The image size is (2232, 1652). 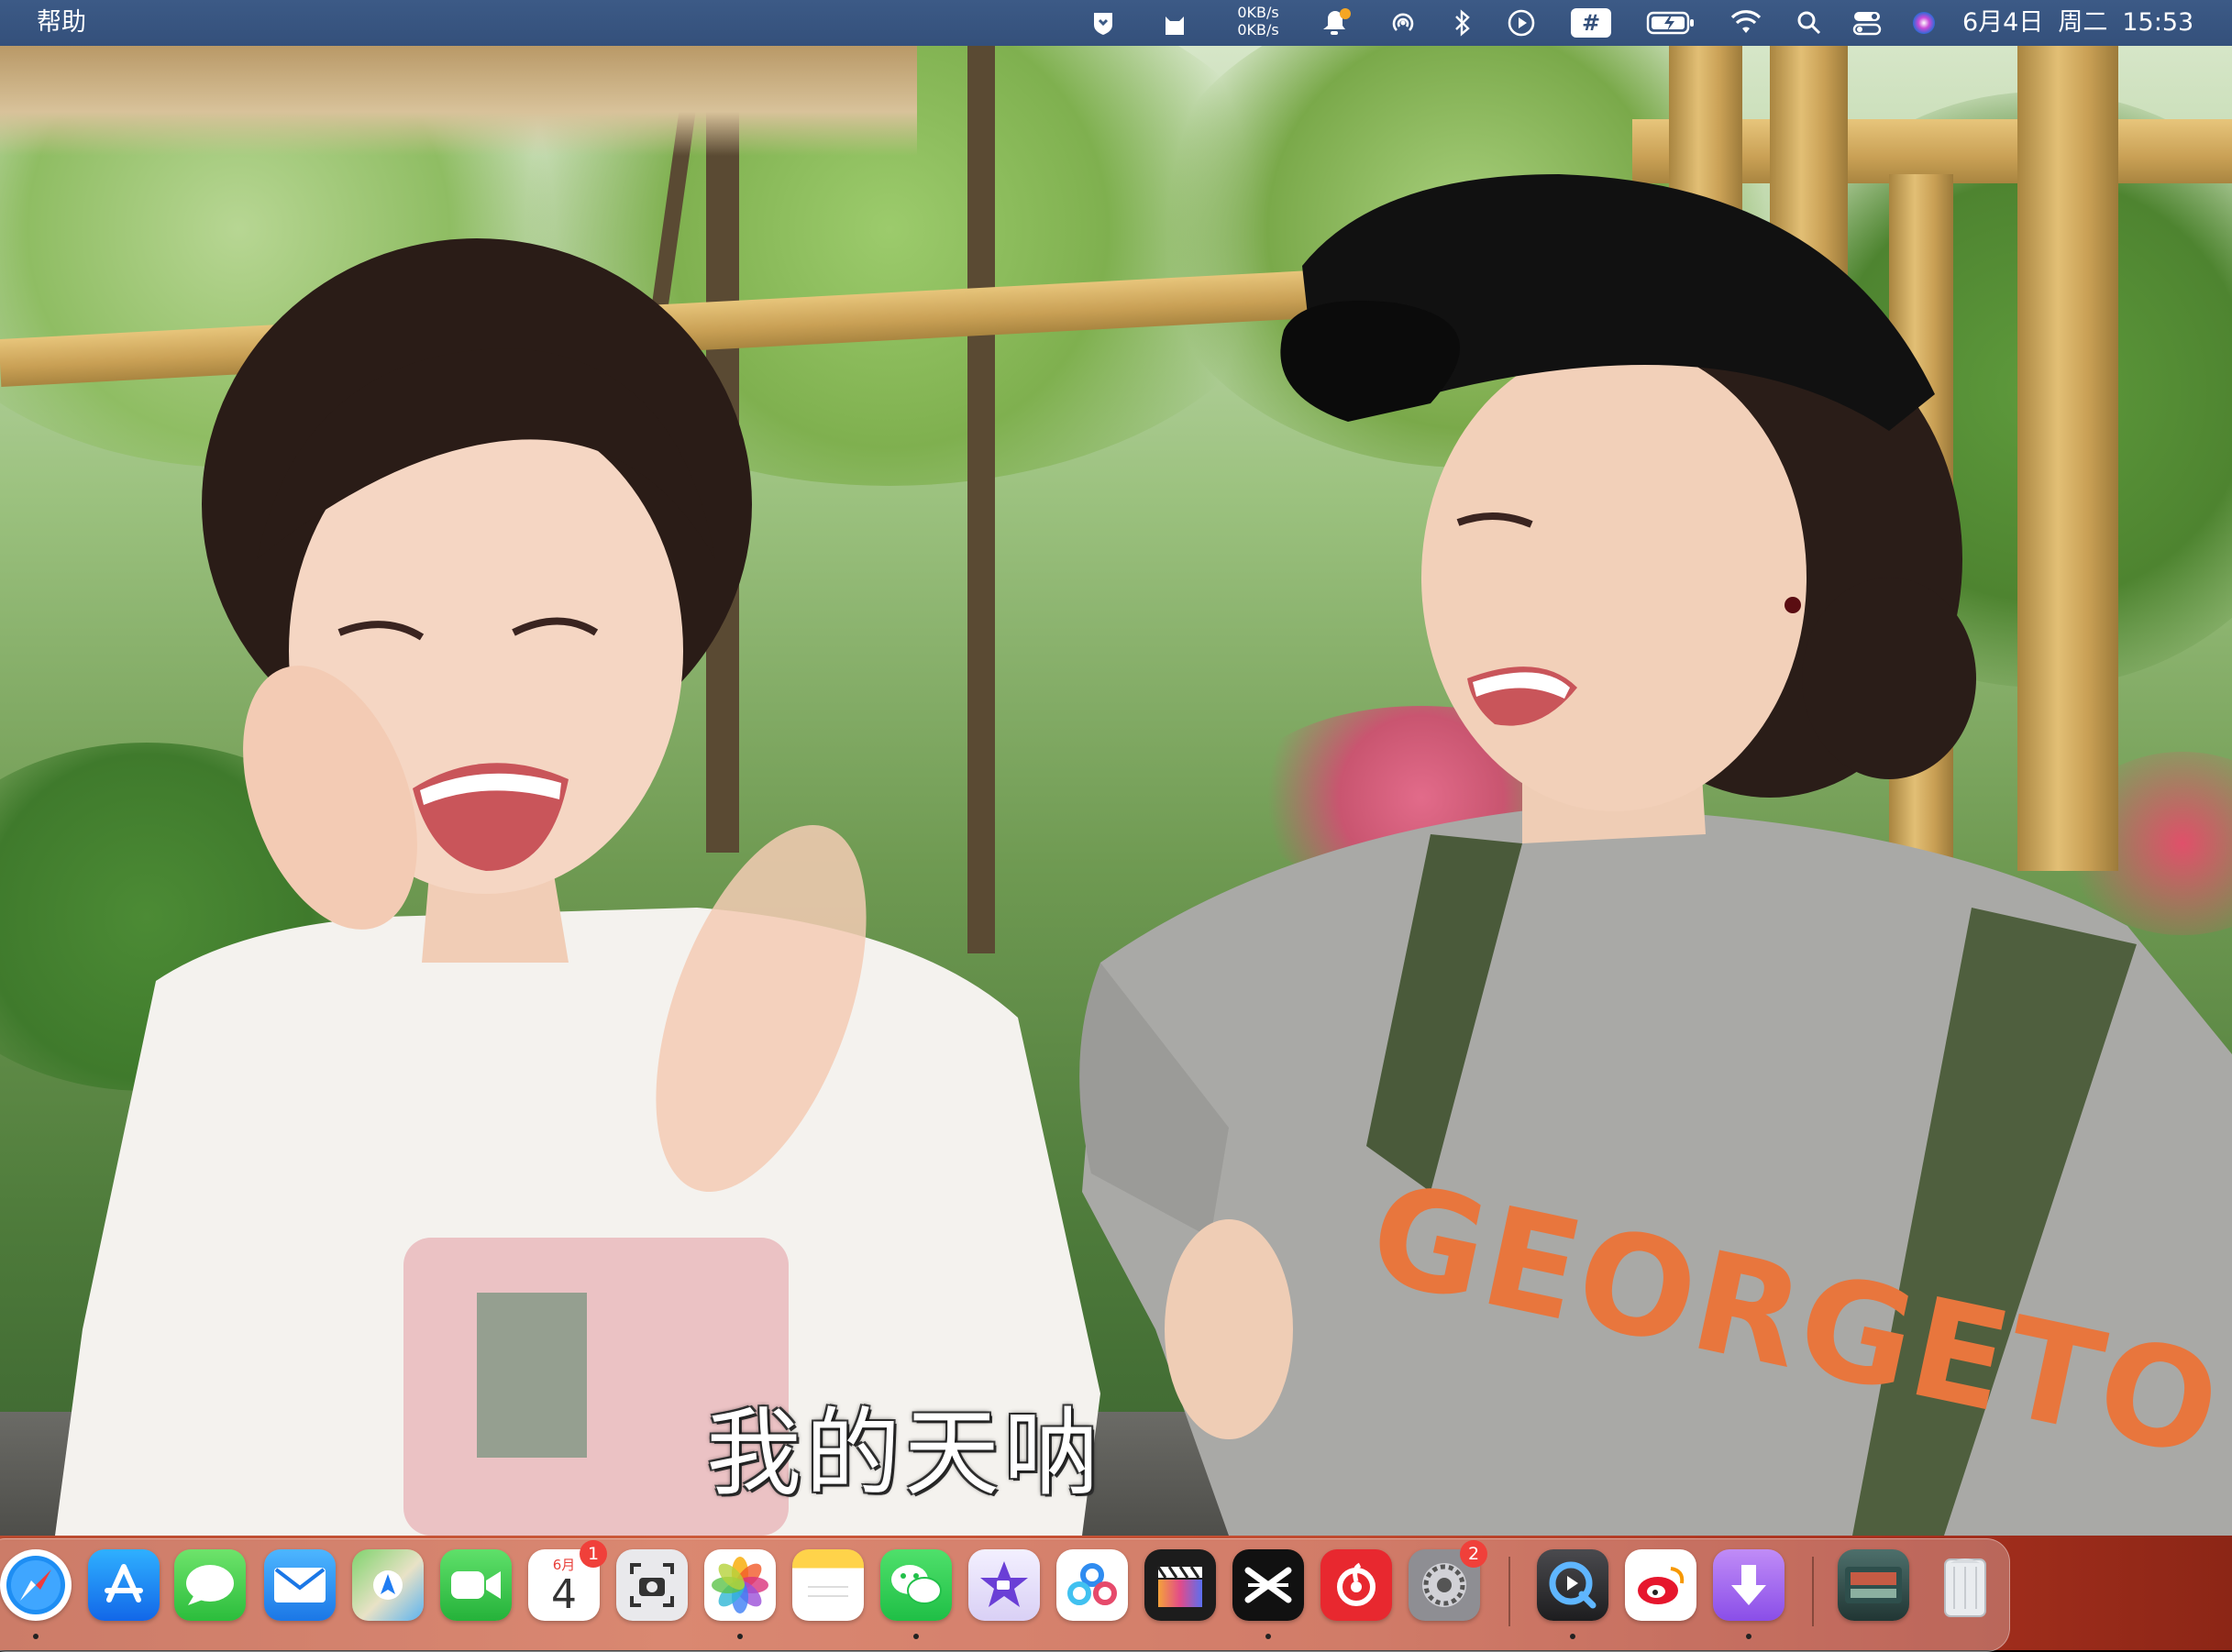 I want to click on downie-icon, so click(x=1748, y=1585).